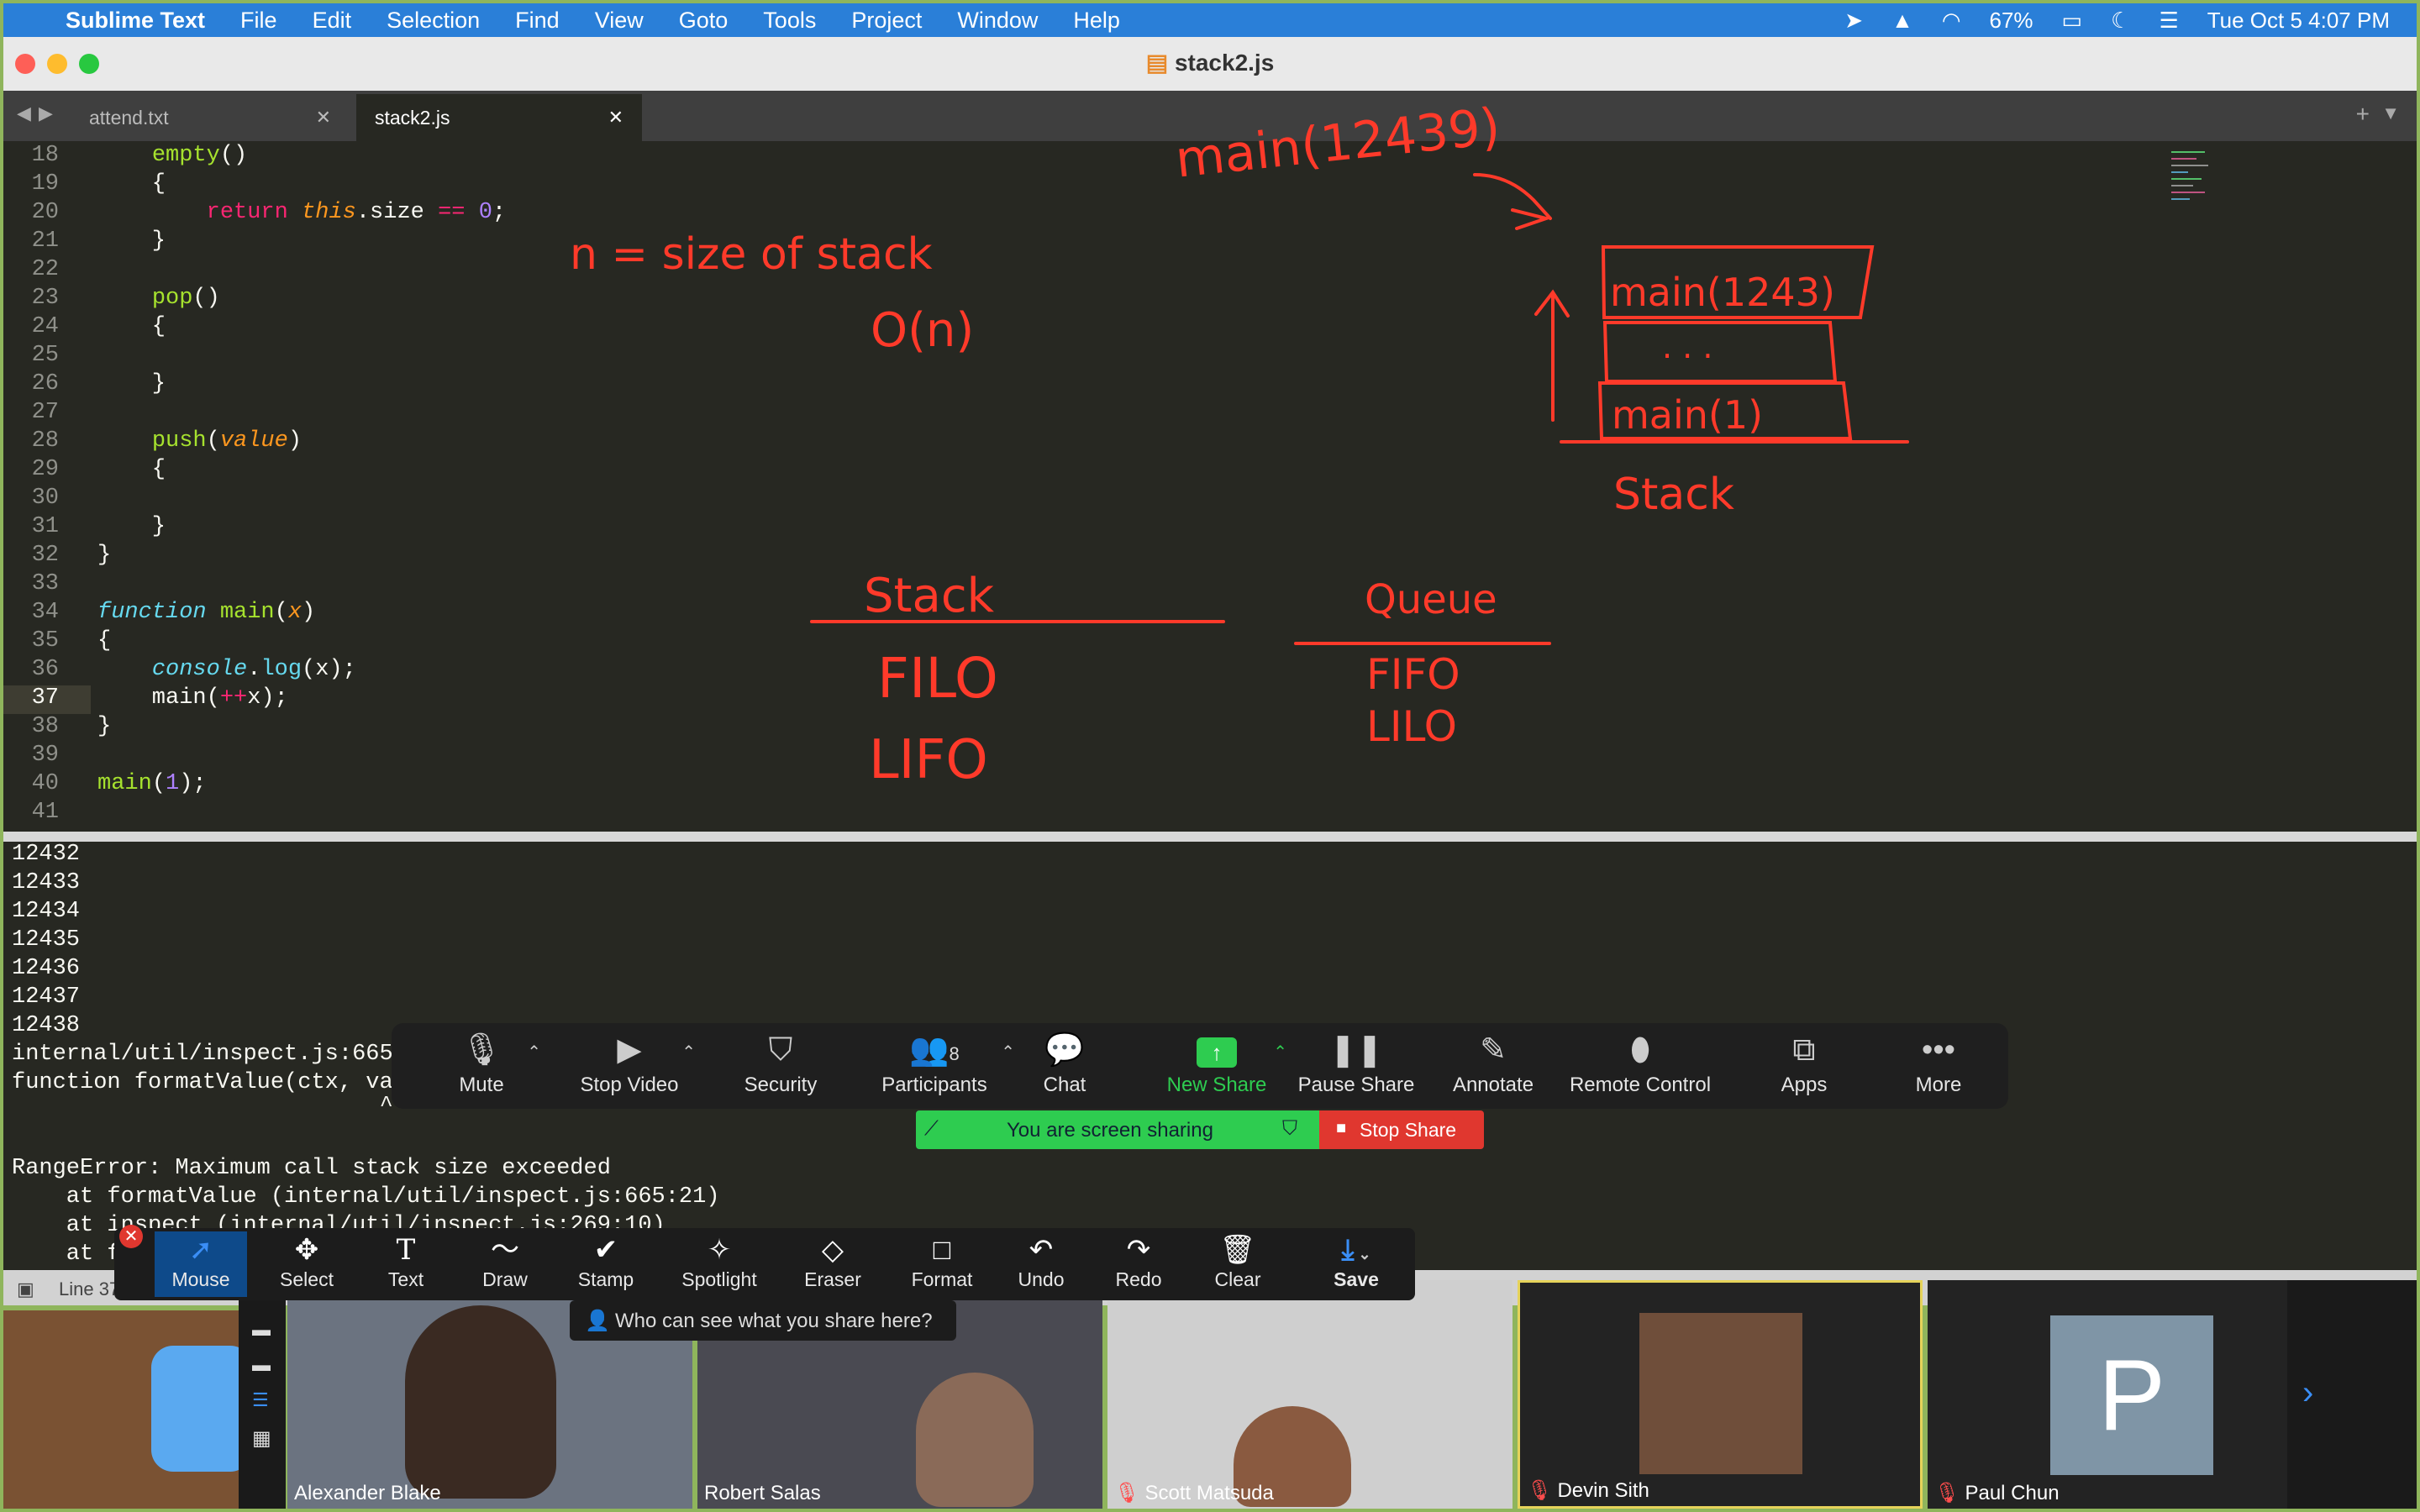  What do you see at coordinates (261, 1365) in the screenshot?
I see `strip-view-icon: ▬` at bounding box center [261, 1365].